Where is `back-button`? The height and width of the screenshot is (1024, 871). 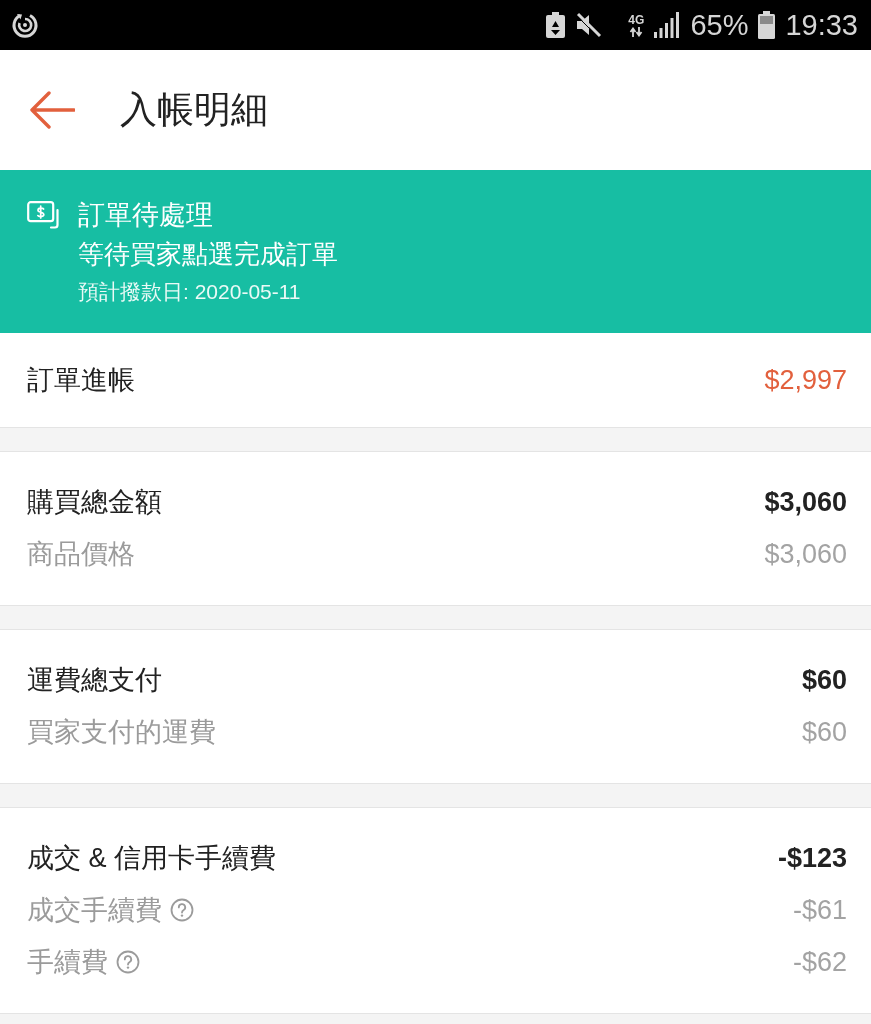
back-button is located at coordinates (52, 110).